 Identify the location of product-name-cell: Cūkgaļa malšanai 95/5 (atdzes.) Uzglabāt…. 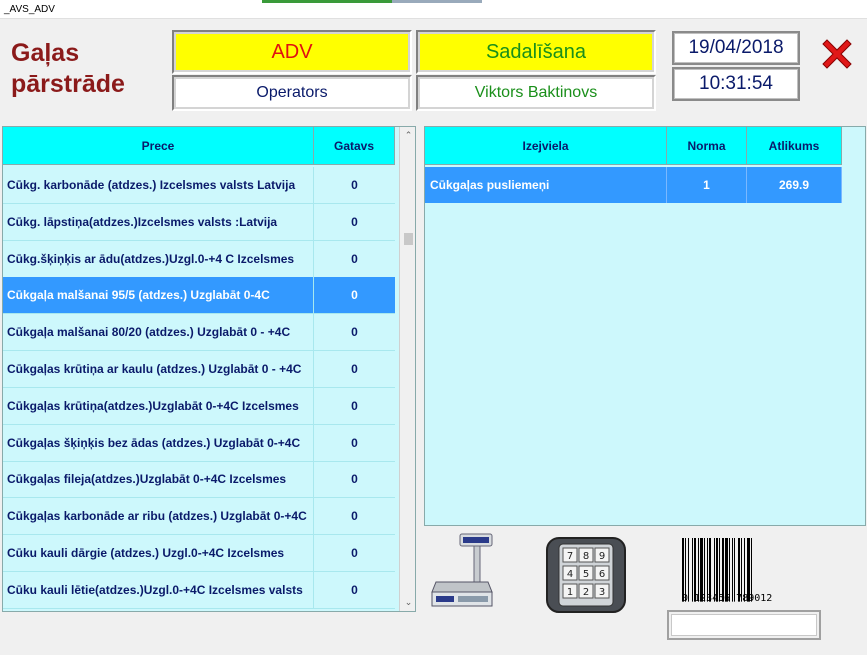
(158, 295).